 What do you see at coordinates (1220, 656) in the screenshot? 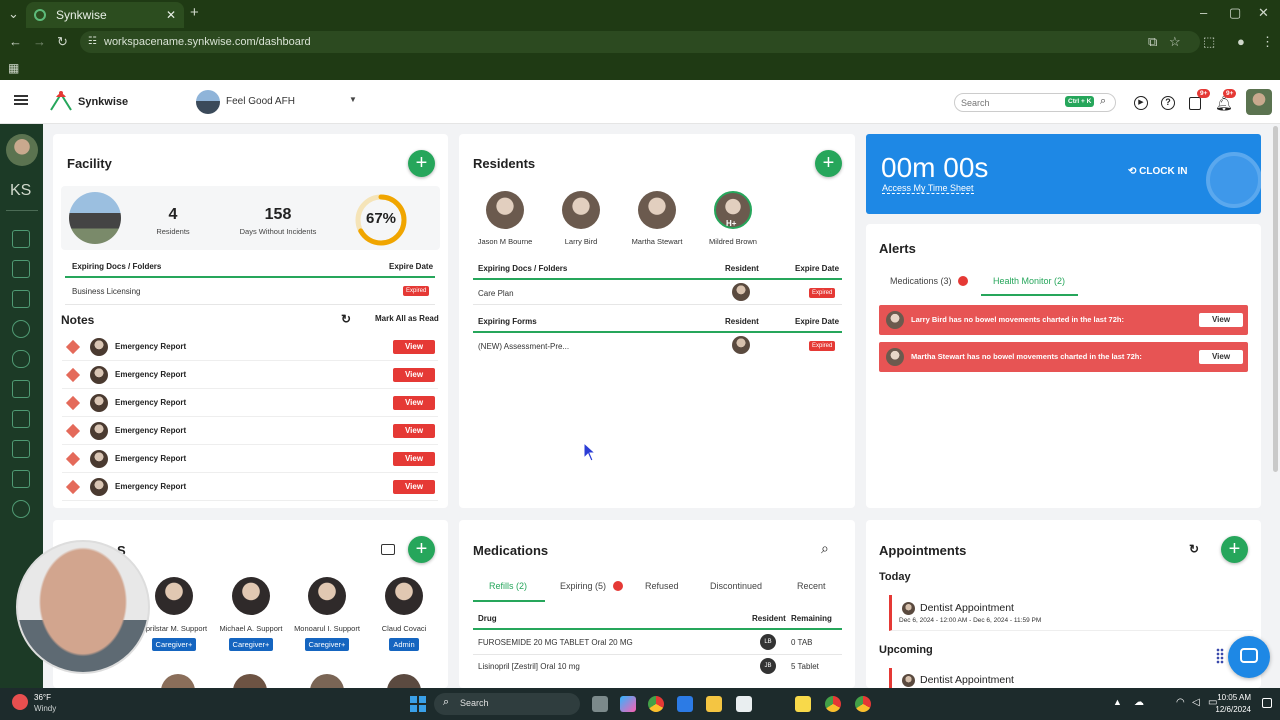
I see `drag-handle-icon` at bounding box center [1220, 656].